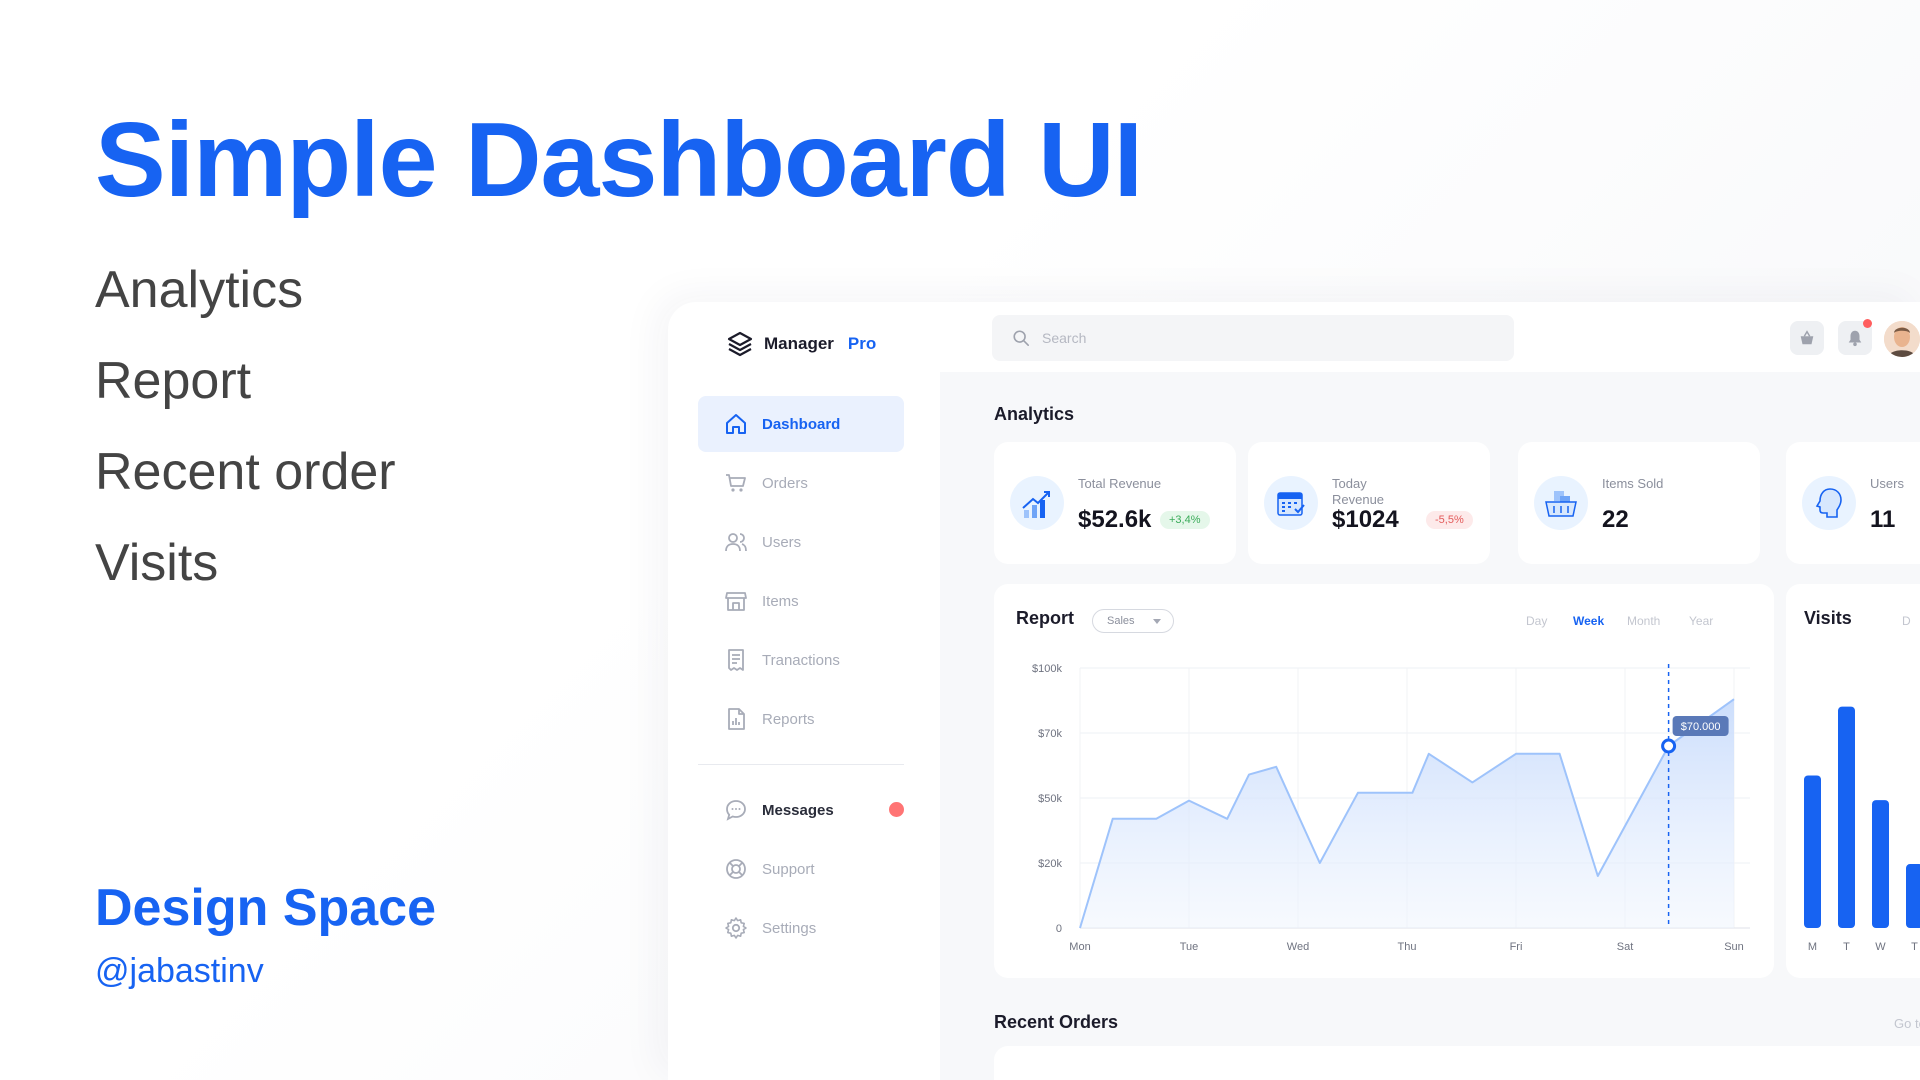  What do you see at coordinates (1633, 483) in the screenshot?
I see `stat-label: Items Sold` at bounding box center [1633, 483].